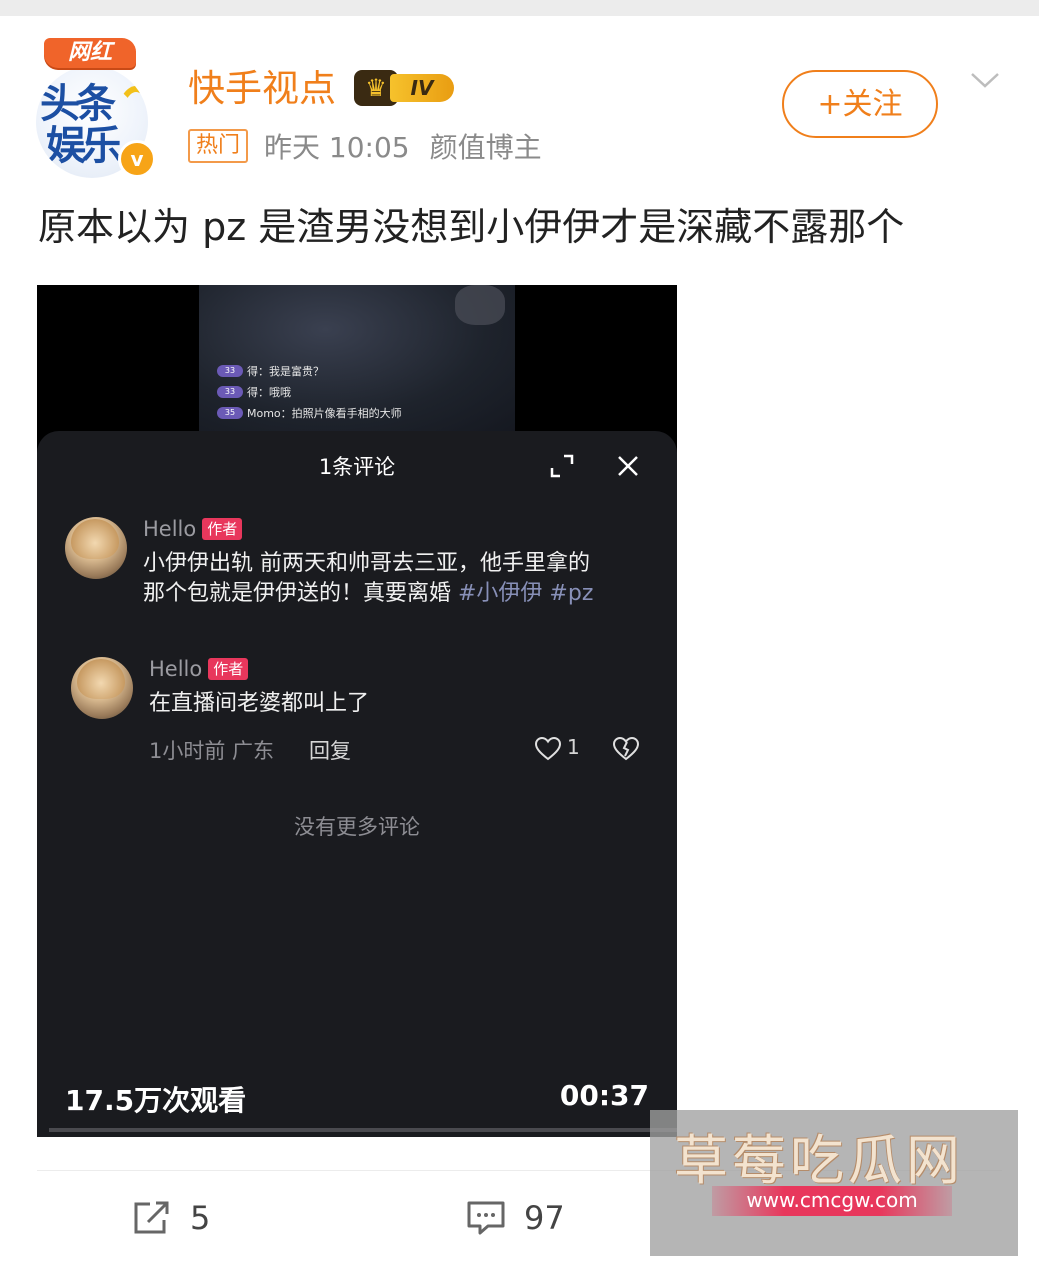  Describe the element at coordinates (363, 1130) in the screenshot. I see `video-progress-bar` at that location.